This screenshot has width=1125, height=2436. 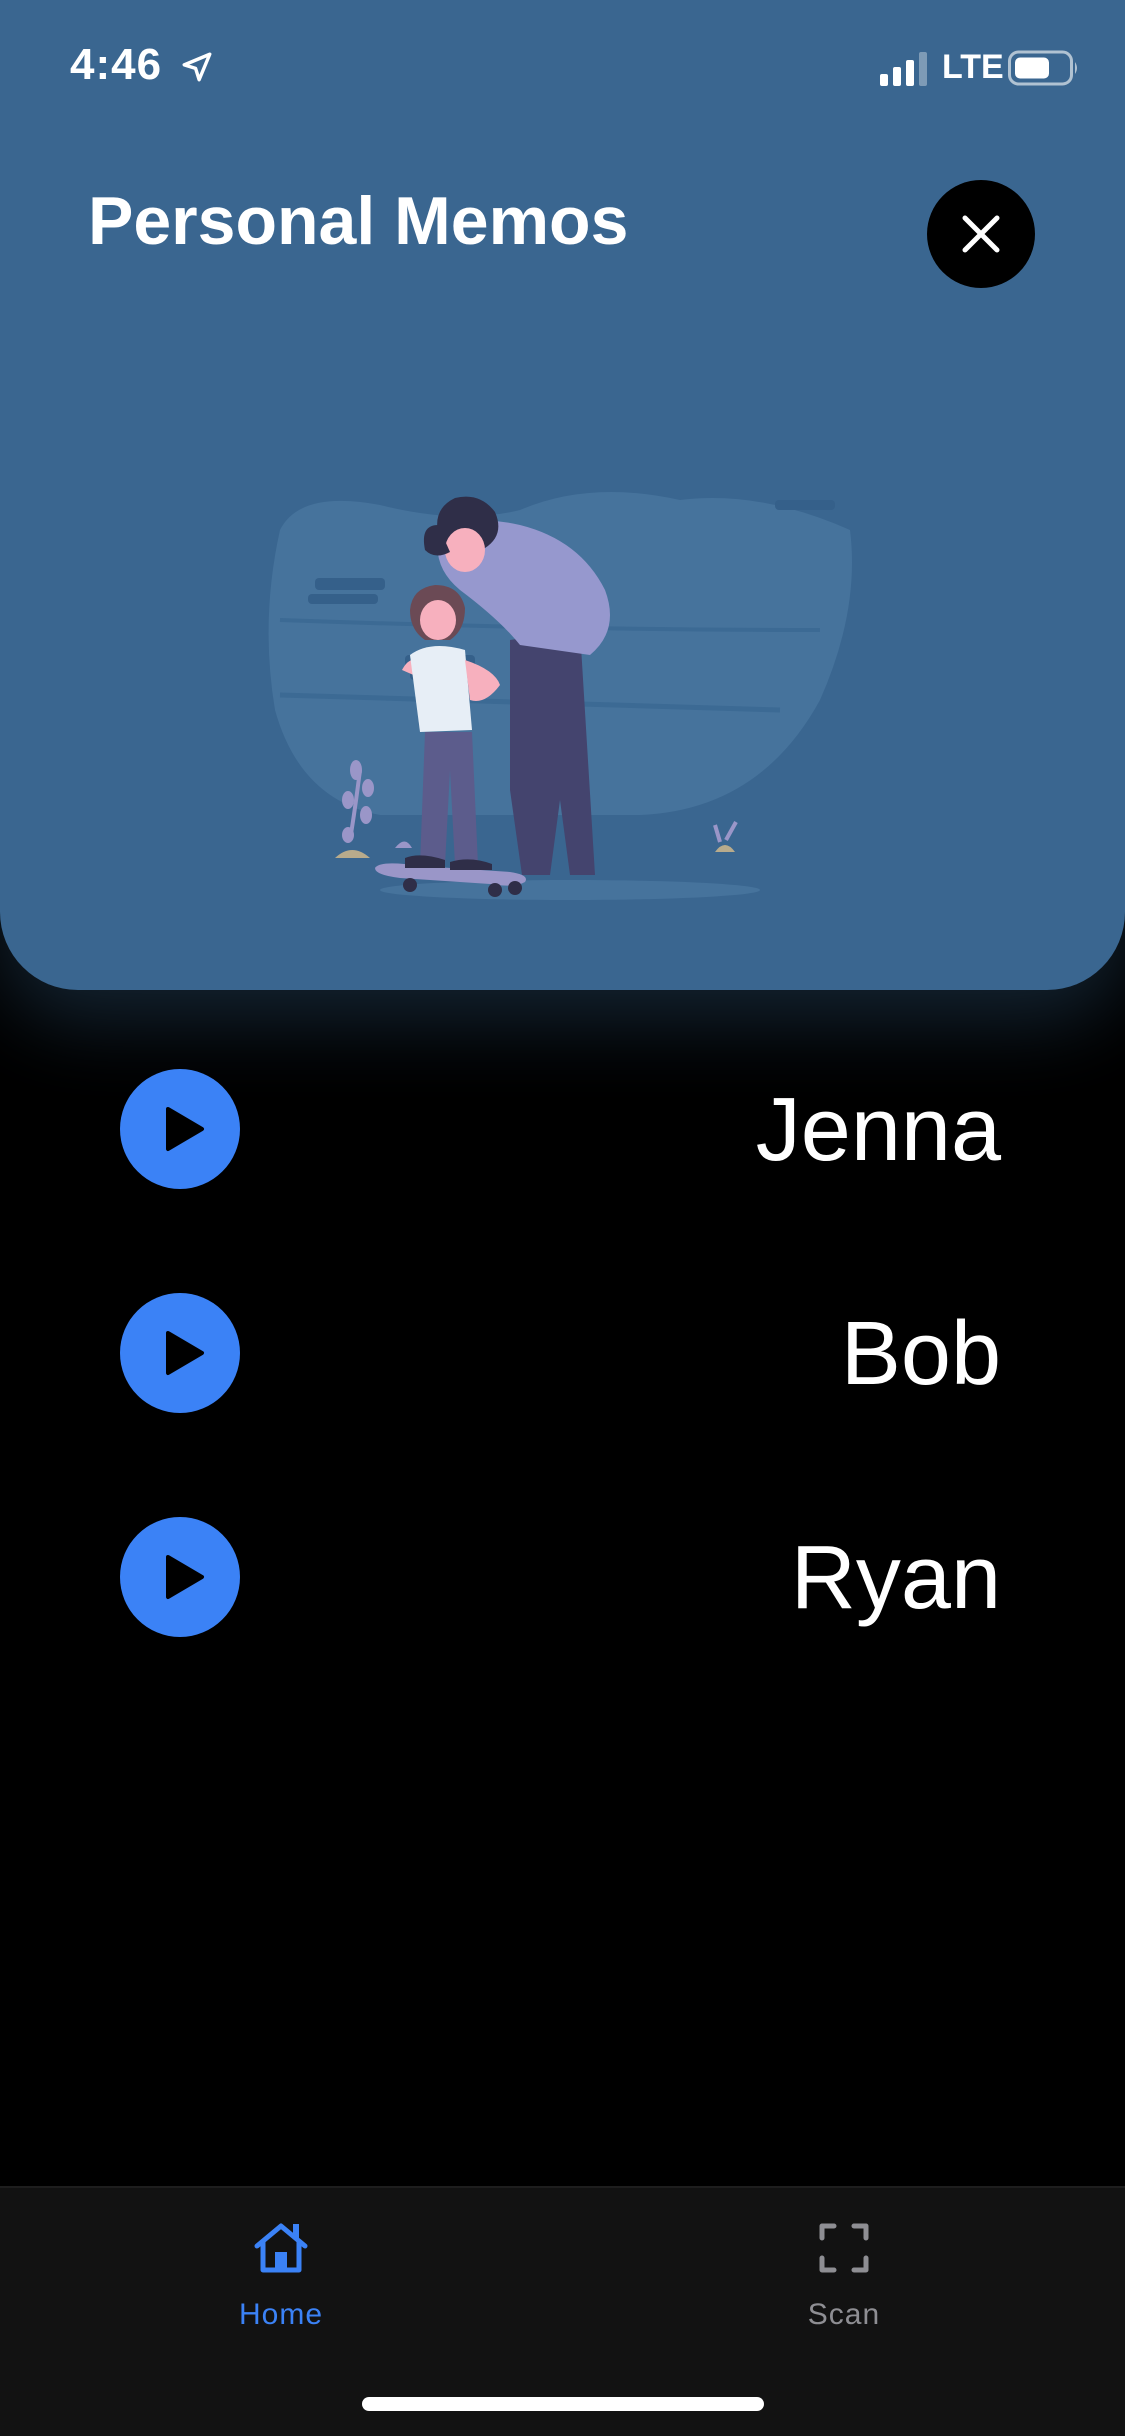 What do you see at coordinates (844, 2314) in the screenshot?
I see `tab-label-scan: Scan` at bounding box center [844, 2314].